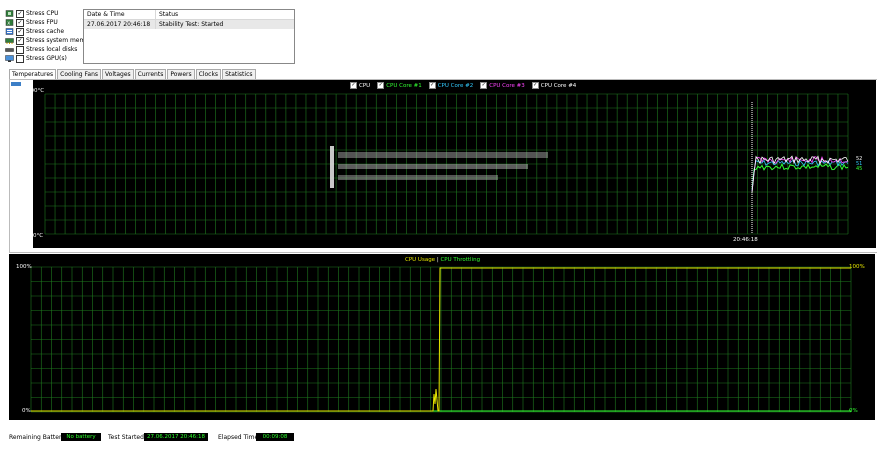 The width and height of the screenshot is (877, 450). What do you see at coordinates (181, 74) in the screenshot?
I see `tab-powers: Powers` at bounding box center [181, 74].